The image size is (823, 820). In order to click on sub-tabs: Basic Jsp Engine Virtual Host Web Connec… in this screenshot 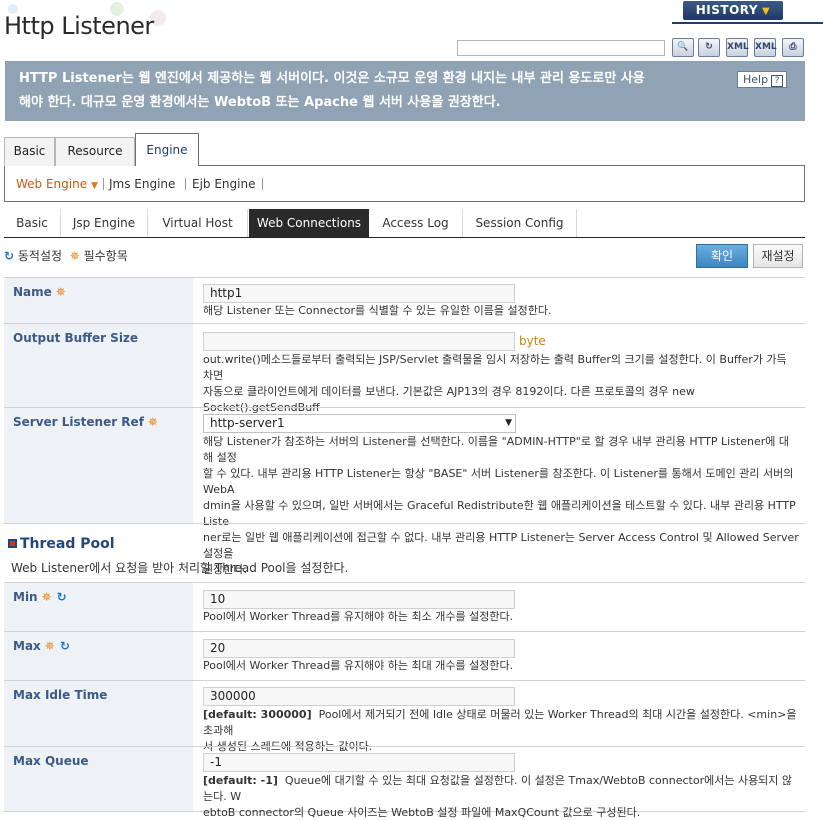, I will do `click(404, 223)`.